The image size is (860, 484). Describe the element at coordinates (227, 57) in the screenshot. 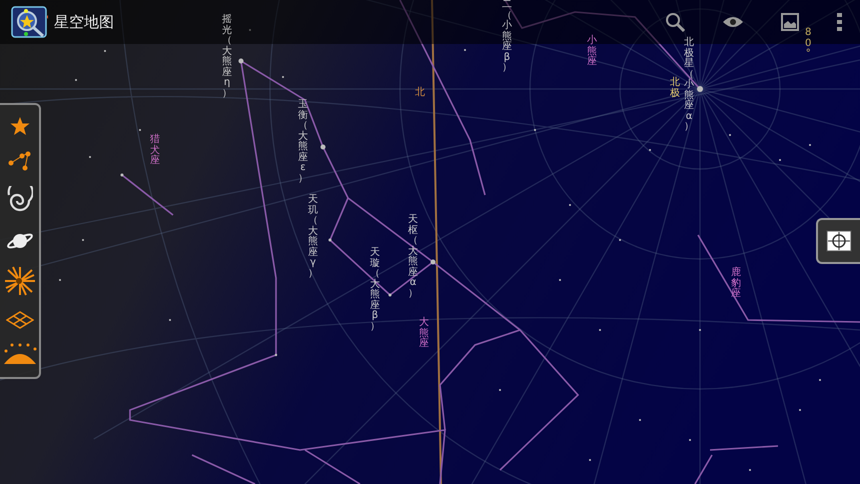

I see `star-label: 摇光（大熊座 η）` at that location.